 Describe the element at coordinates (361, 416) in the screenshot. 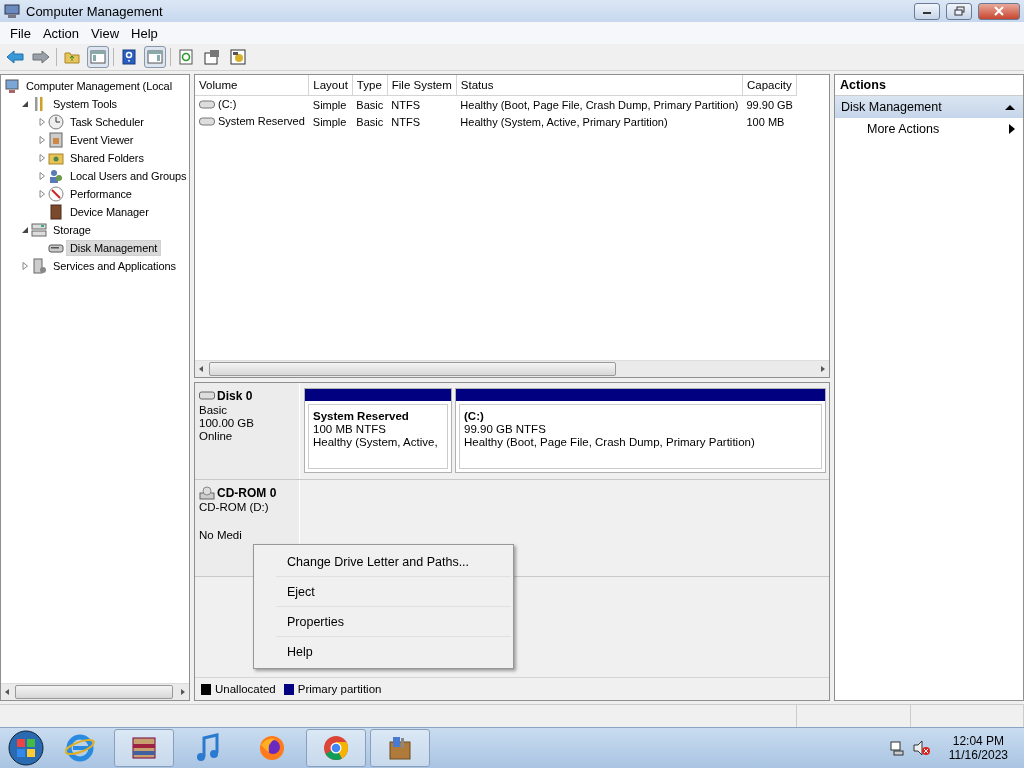

I see `partition-name: System Reserved` at that location.